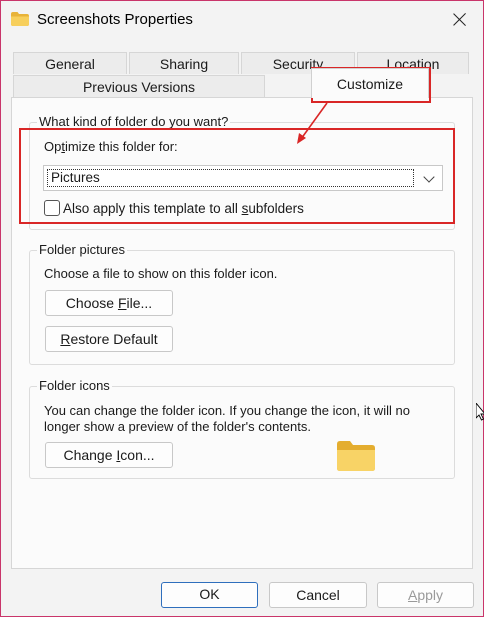 The image size is (484, 617). Describe the element at coordinates (74, 385) in the screenshot. I see `folder-icons-group-title: Folder icons` at that location.